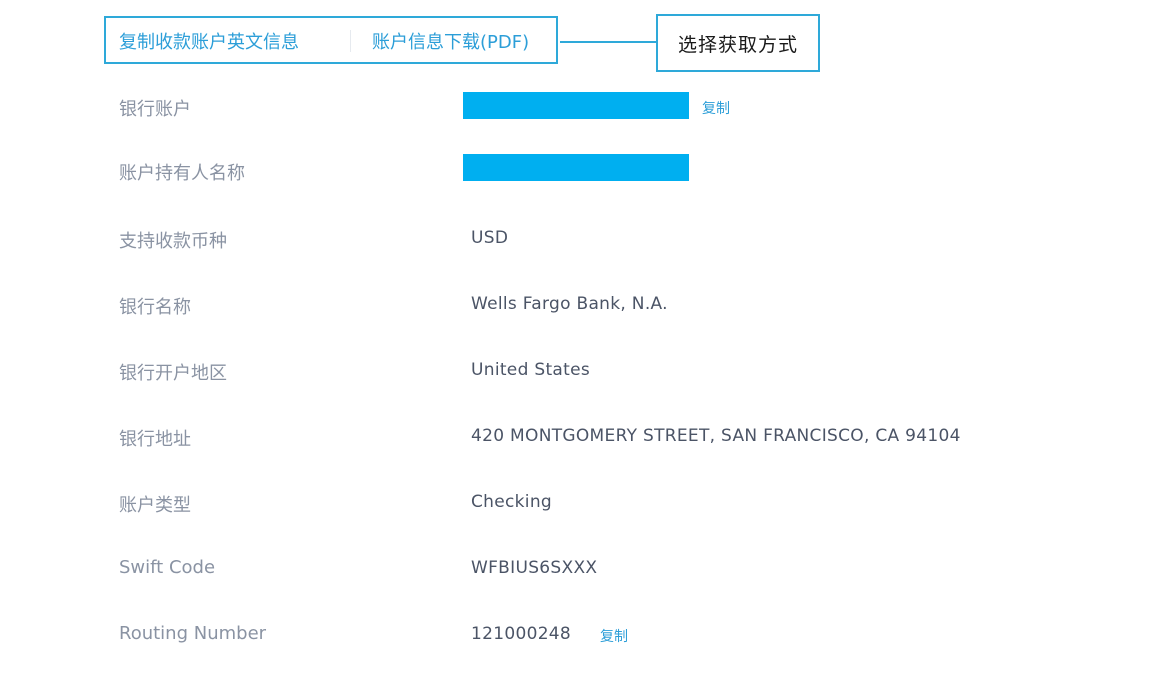 The image size is (1160, 681). What do you see at coordinates (614, 636) in the screenshot?
I see `copy-routing-number-button: 复制` at bounding box center [614, 636].